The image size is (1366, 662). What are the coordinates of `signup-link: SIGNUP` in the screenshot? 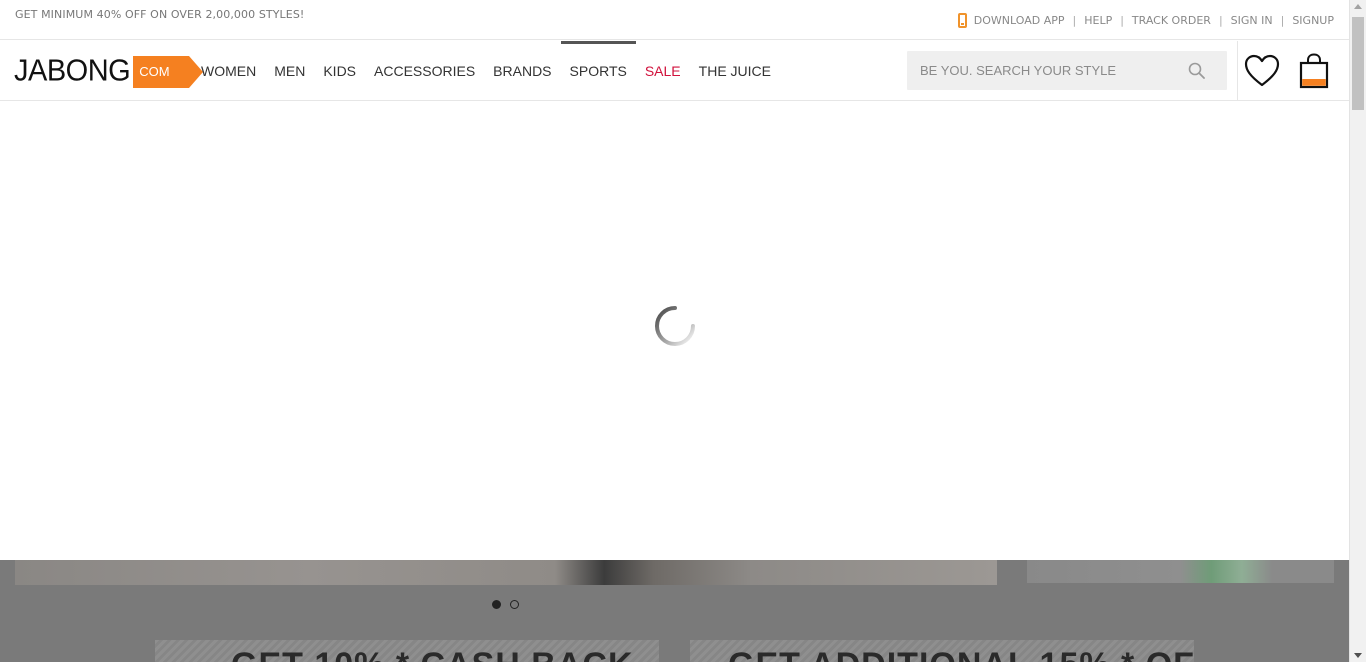 It's located at (1313, 20).